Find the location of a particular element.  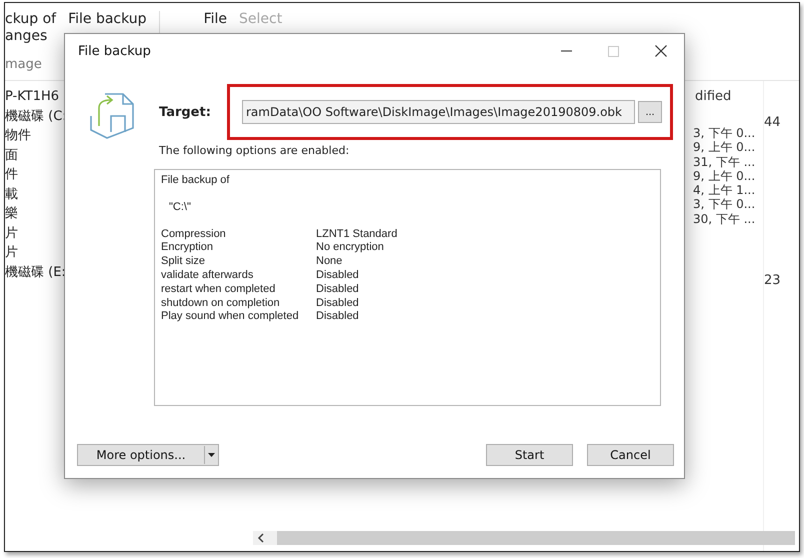

tree-item: P-KT1H6 is located at coordinates (35, 96).